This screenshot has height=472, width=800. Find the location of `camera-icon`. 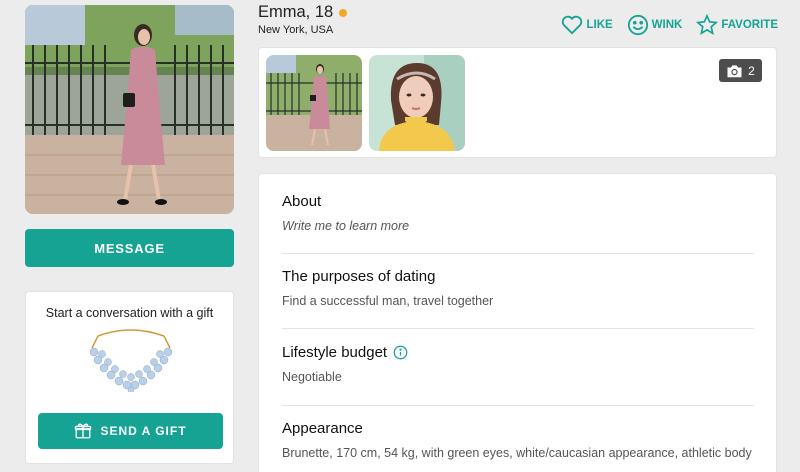

camera-icon is located at coordinates (734, 70).